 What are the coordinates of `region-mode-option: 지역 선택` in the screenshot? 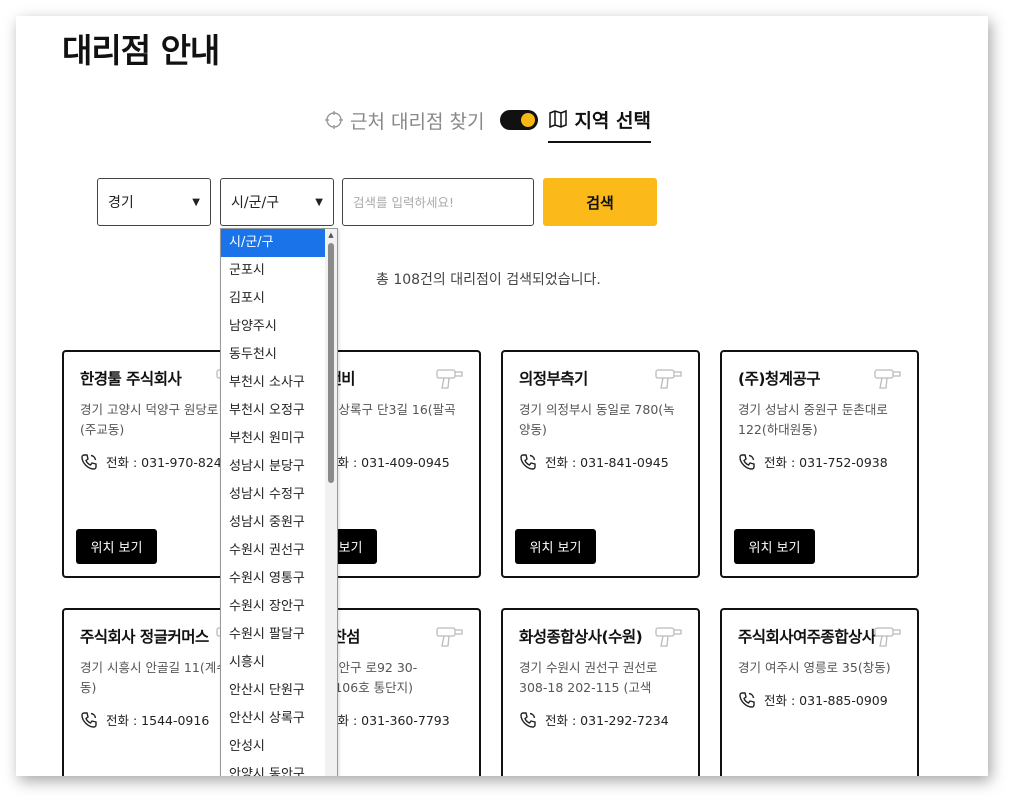 It's located at (599, 124).